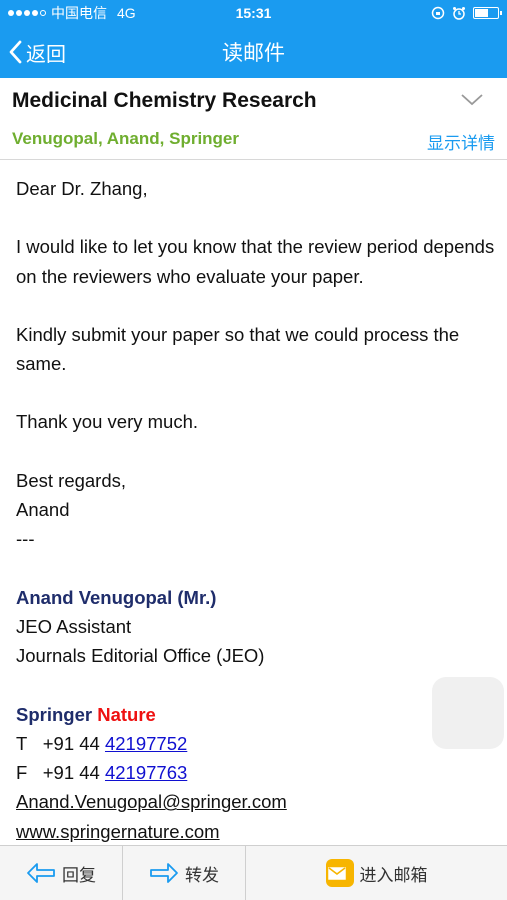  What do you see at coordinates (393, 875) in the screenshot?
I see `mailbox-label: 进入邮箱` at bounding box center [393, 875].